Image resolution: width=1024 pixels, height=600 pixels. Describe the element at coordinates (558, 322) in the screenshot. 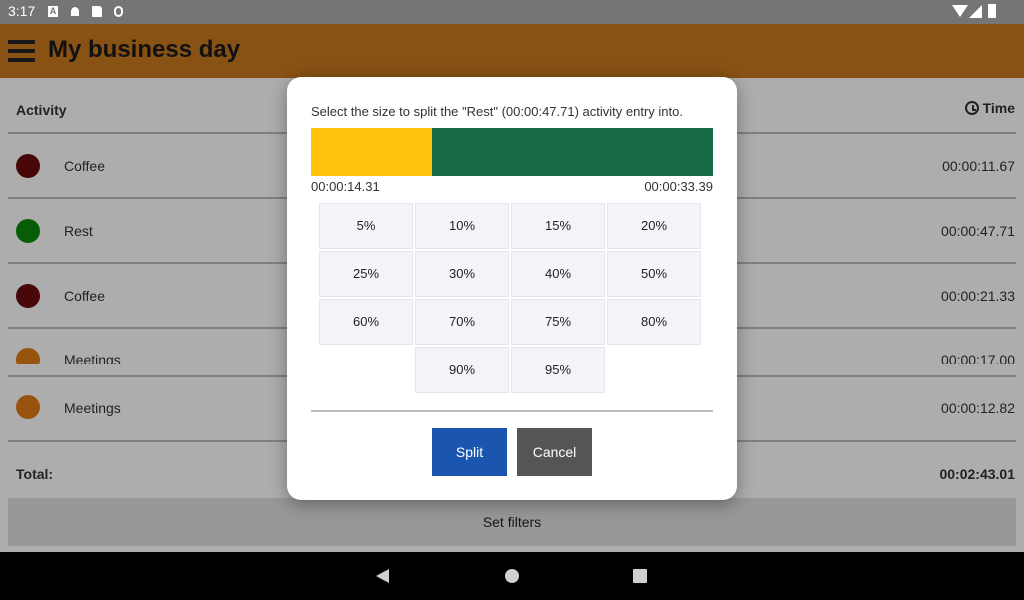

I see `percent-button: 75%` at that location.